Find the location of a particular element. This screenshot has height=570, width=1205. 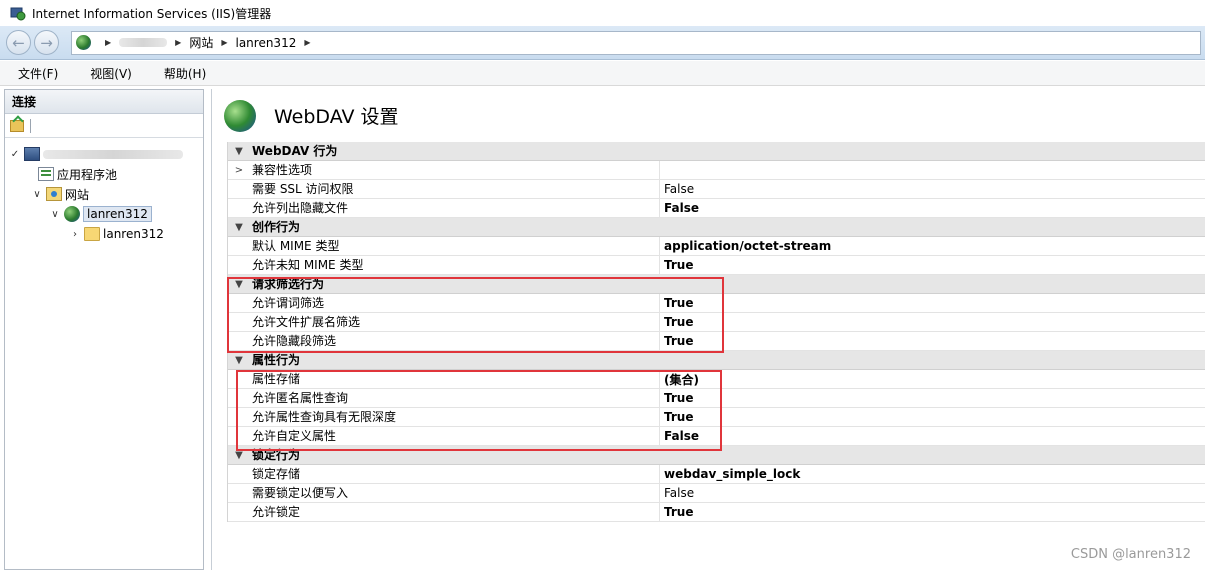

property-name: 需要 SSL 访问权限 is located at coordinates (455, 189).